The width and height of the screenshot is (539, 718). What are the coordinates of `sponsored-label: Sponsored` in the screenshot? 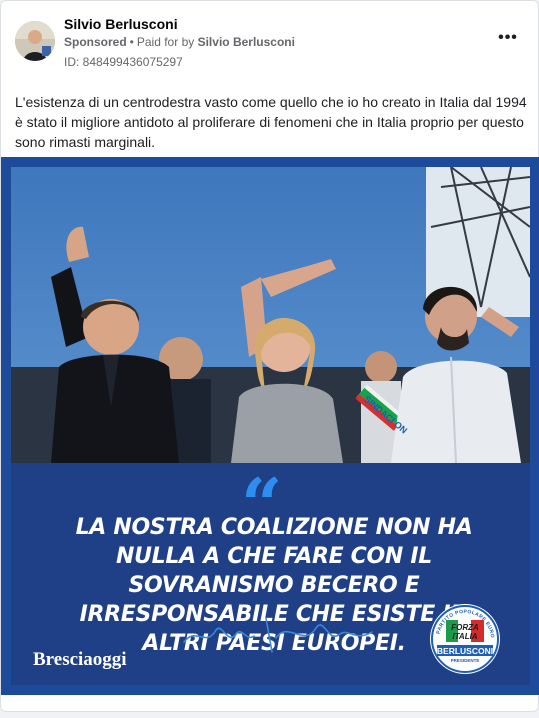 It's located at (95, 42).